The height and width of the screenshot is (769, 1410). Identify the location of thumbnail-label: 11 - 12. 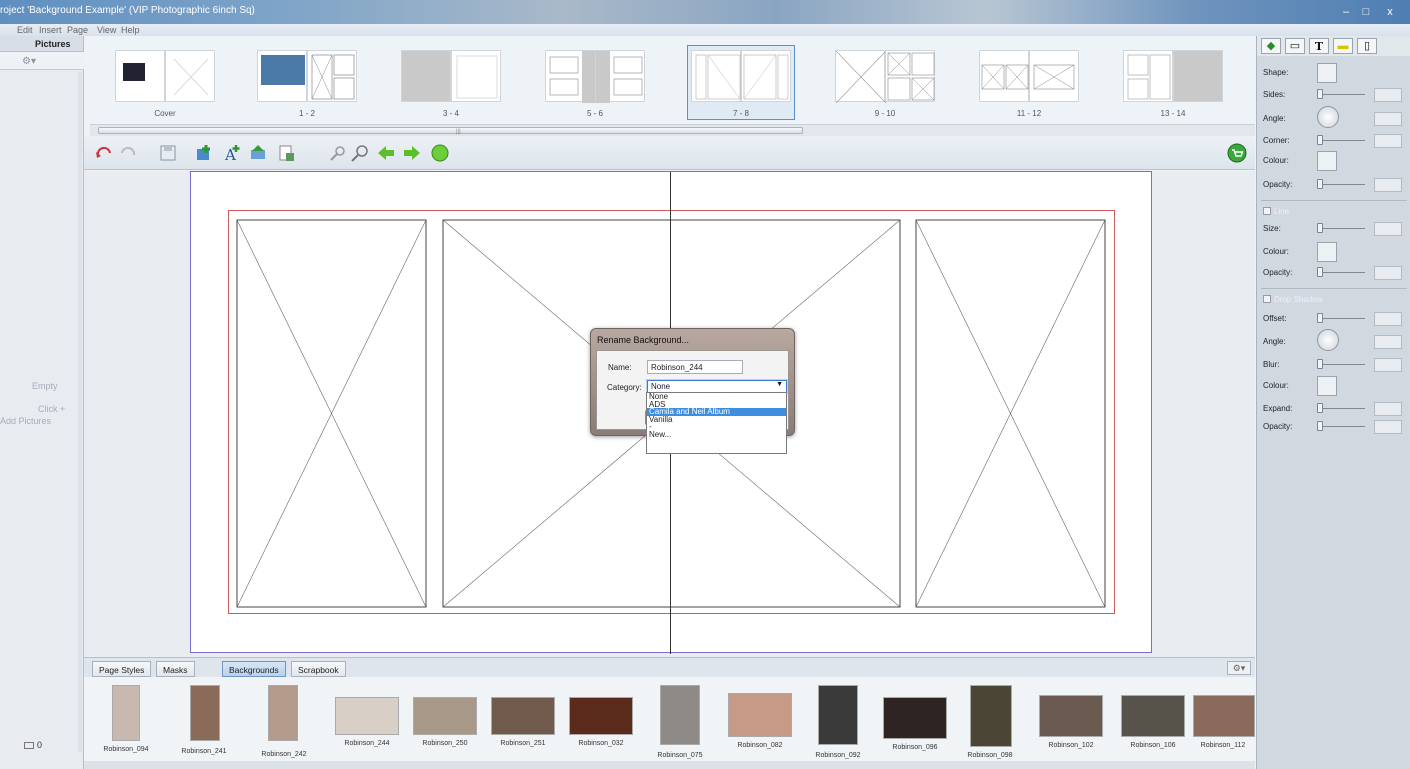
(1029, 113).